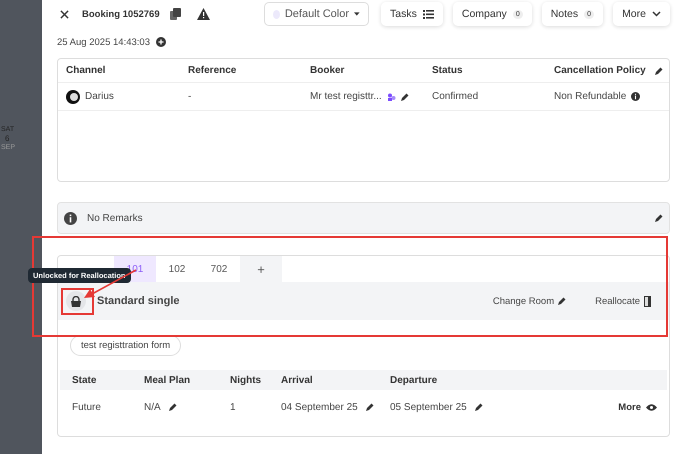  Describe the element at coordinates (600, 70) in the screenshot. I see `column-header: Cancellation Policy` at that location.